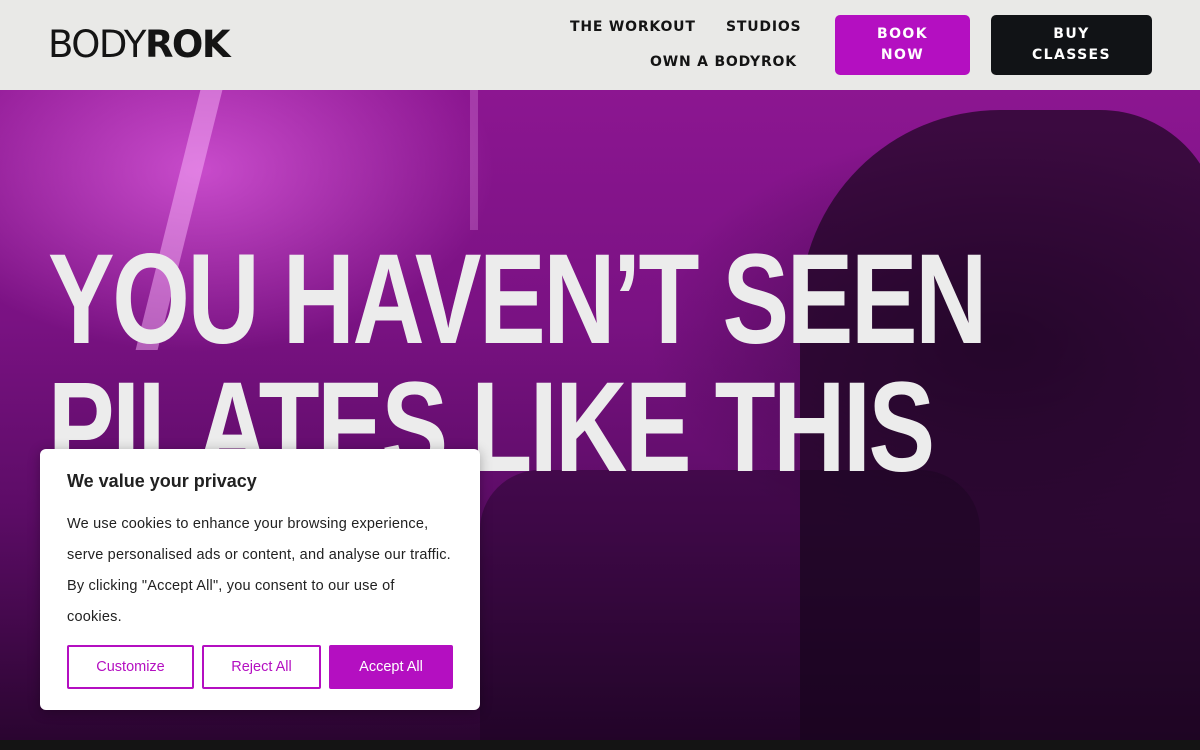  What do you see at coordinates (517, 299) in the screenshot?
I see `hero-headline-line-1: YOU HAVEN’T SEEN` at bounding box center [517, 299].